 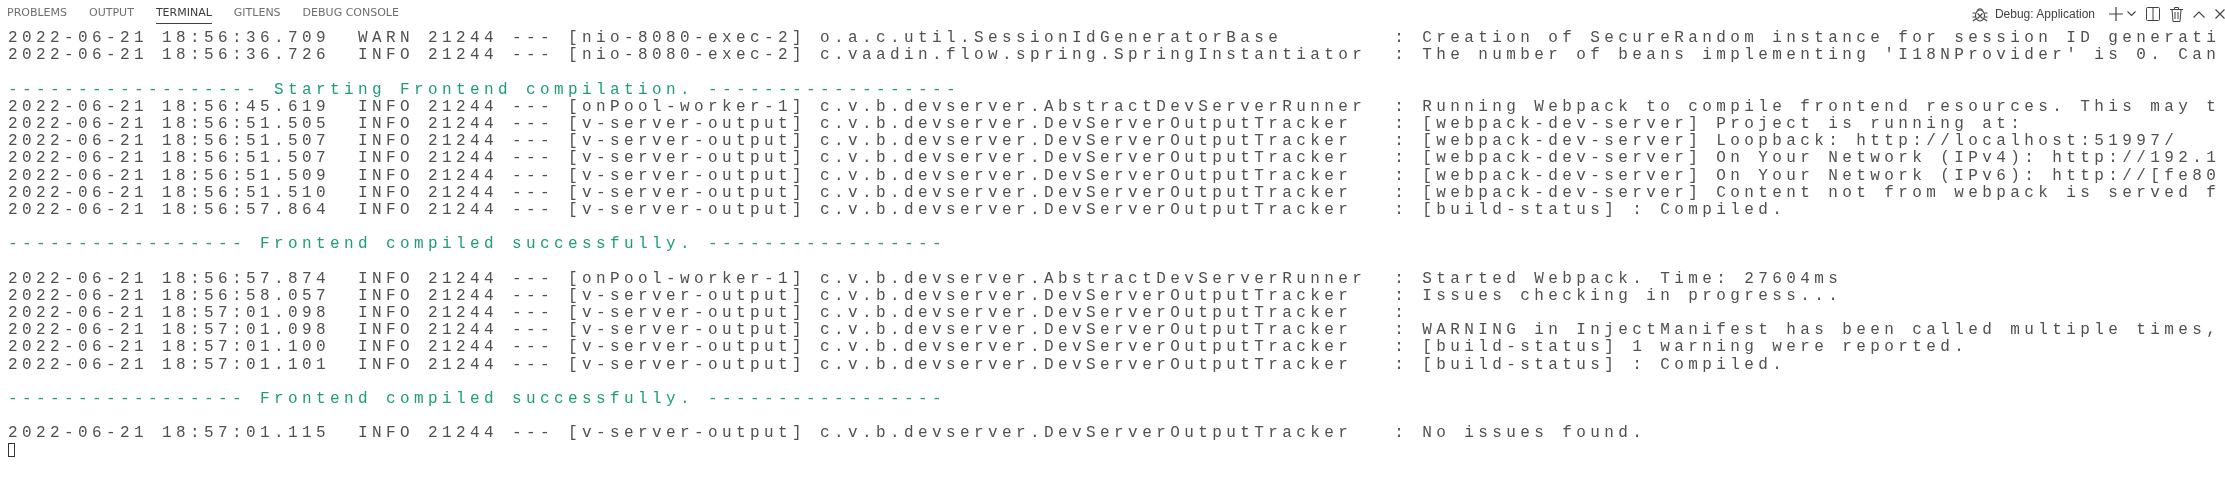 What do you see at coordinates (1114, 55) in the screenshot?
I see `log-line: 2022-06-21 18:56:36.726 INFO 21244 --- [nio-8080-exec-2] c.vaadin.flow.spring.SpringInstantiator : The number of beans implementing 'I18NProvider' is 0. Can` at bounding box center [1114, 55].